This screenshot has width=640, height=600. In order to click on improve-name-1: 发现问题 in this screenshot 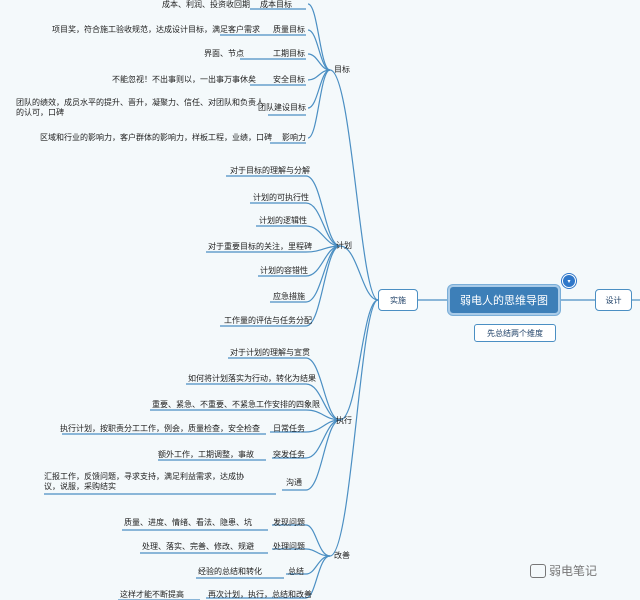, I will do `click(289, 522)`.